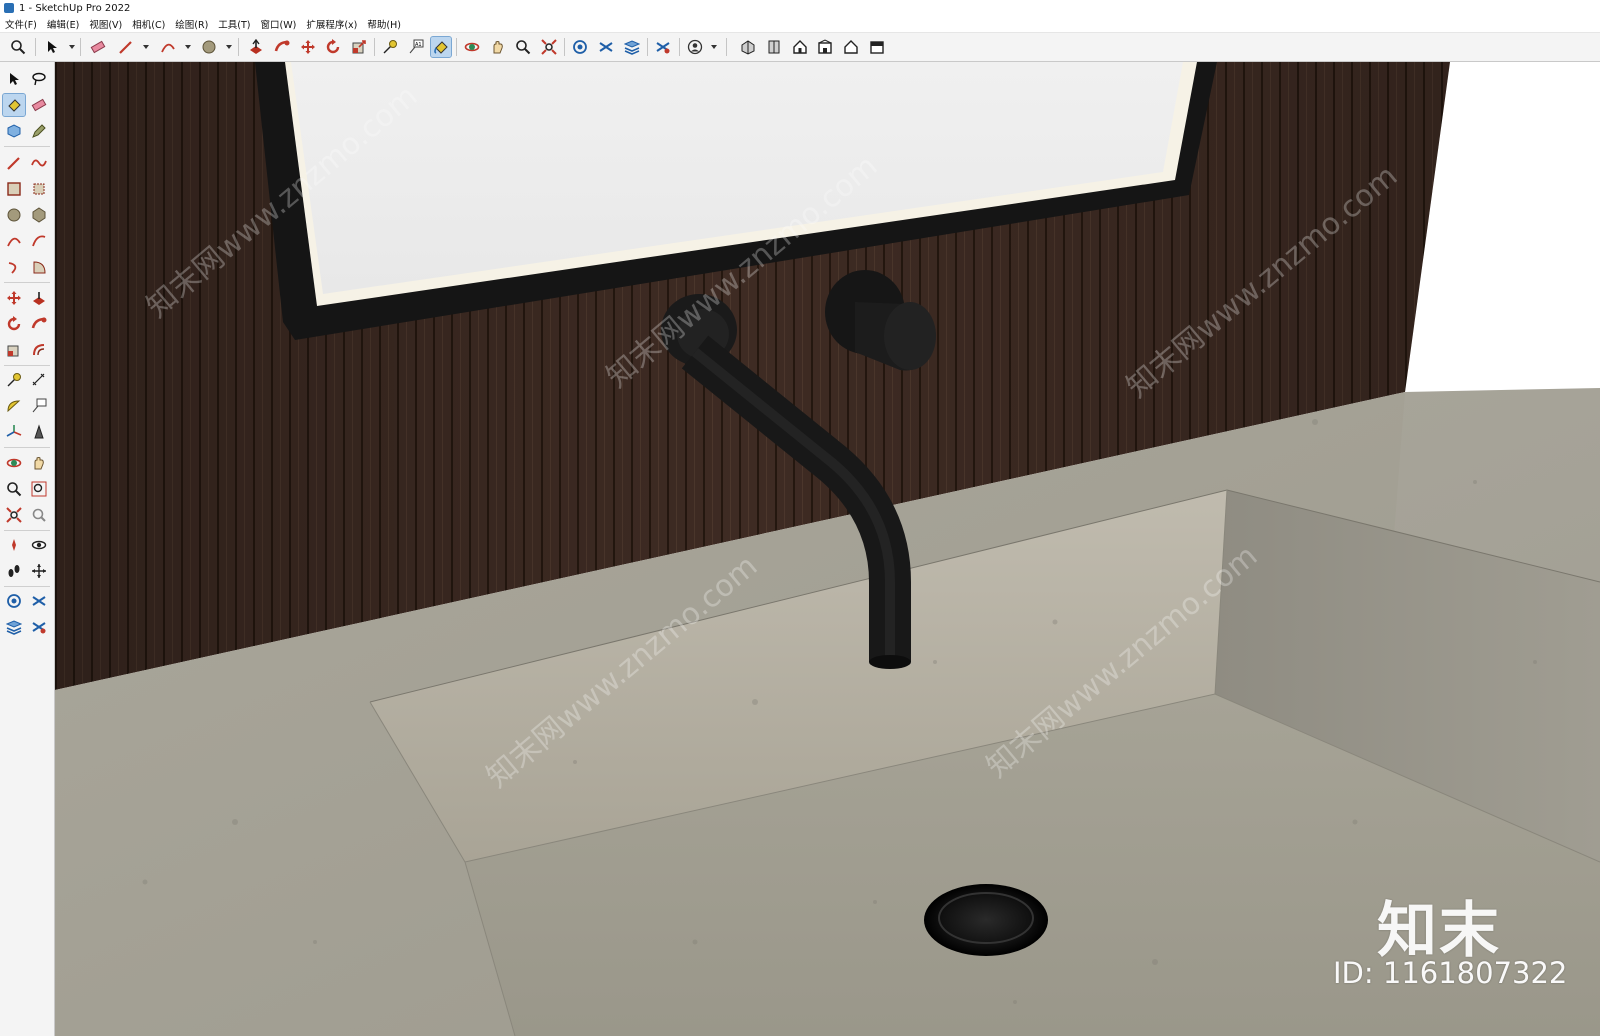  I want to click on svg-text: A1, so click(418, 45).